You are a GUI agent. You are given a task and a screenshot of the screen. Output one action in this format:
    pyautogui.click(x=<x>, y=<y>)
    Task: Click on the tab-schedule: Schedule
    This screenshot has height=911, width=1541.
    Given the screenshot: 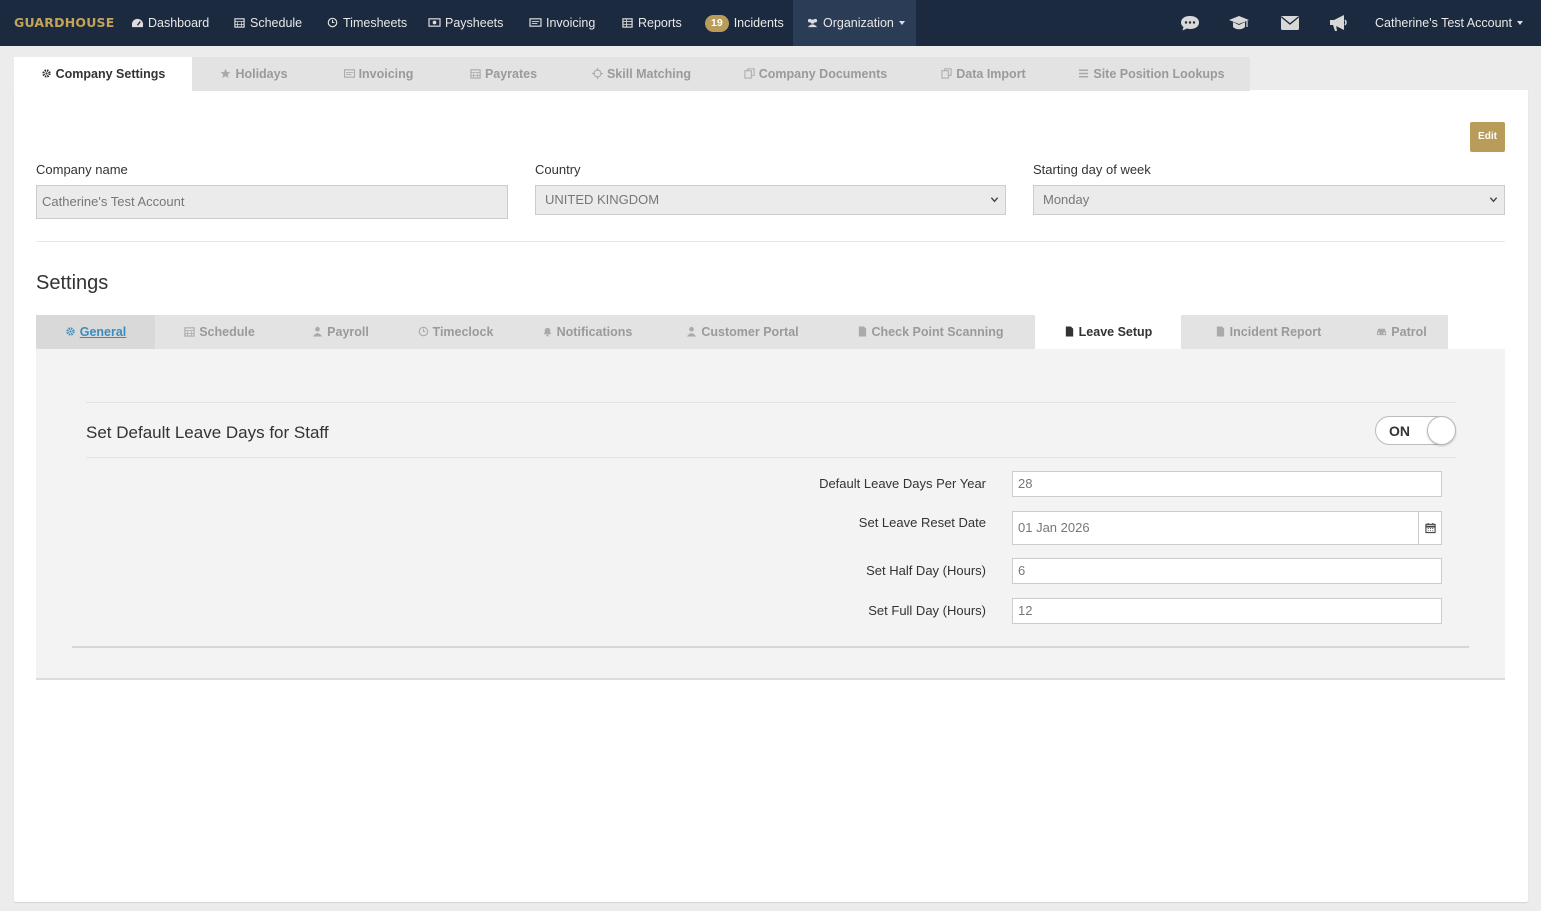 What is the action you would take?
    pyautogui.click(x=219, y=332)
    